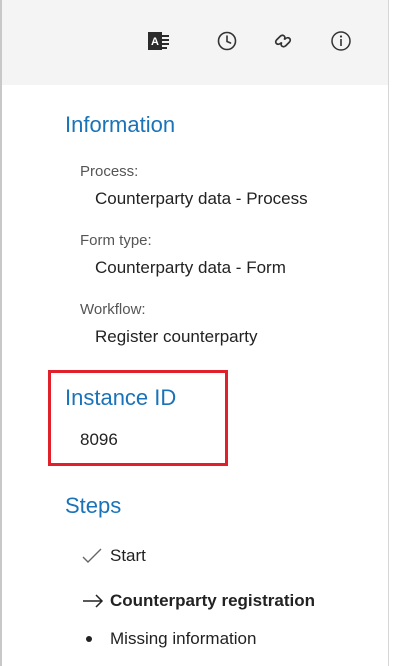 The height and width of the screenshot is (666, 400). What do you see at coordinates (190, 267) in the screenshot?
I see `form-type-value: Counterparty data - Form` at bounding box center [190, 267].